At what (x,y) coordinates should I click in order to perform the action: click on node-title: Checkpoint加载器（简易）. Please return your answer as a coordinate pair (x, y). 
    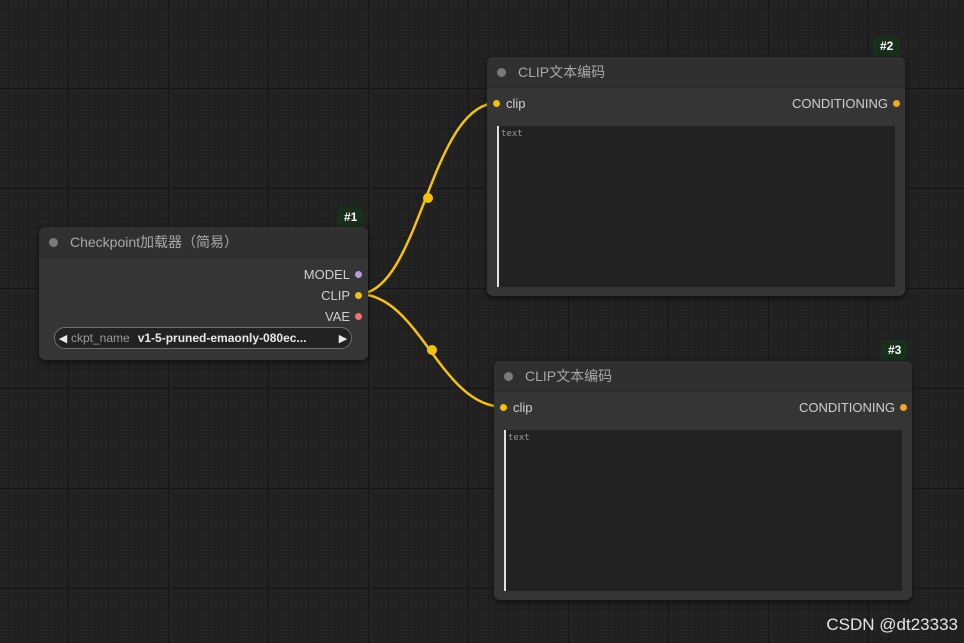
    Looking at the image, I should click on (154, 242).